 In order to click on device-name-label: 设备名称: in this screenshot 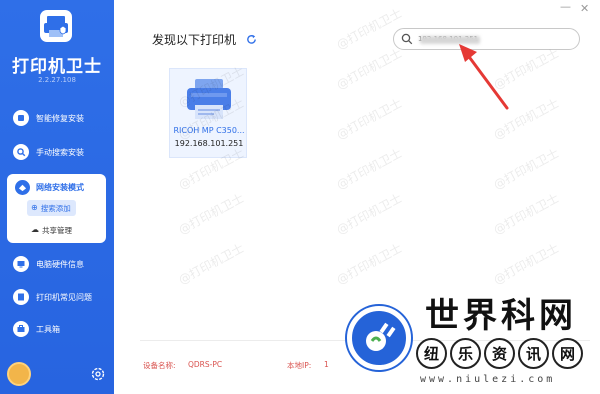, I will do `click(159, 365)`.